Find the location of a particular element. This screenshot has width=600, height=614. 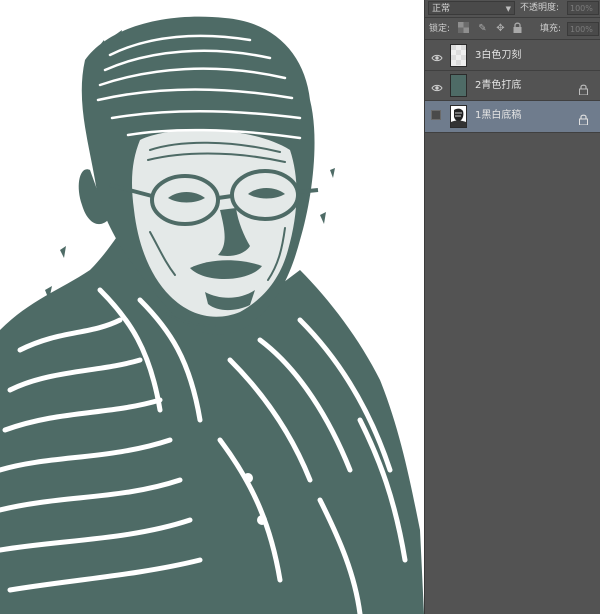

layer-name: 3白色刀刻 is located at coordinates (498, 55).